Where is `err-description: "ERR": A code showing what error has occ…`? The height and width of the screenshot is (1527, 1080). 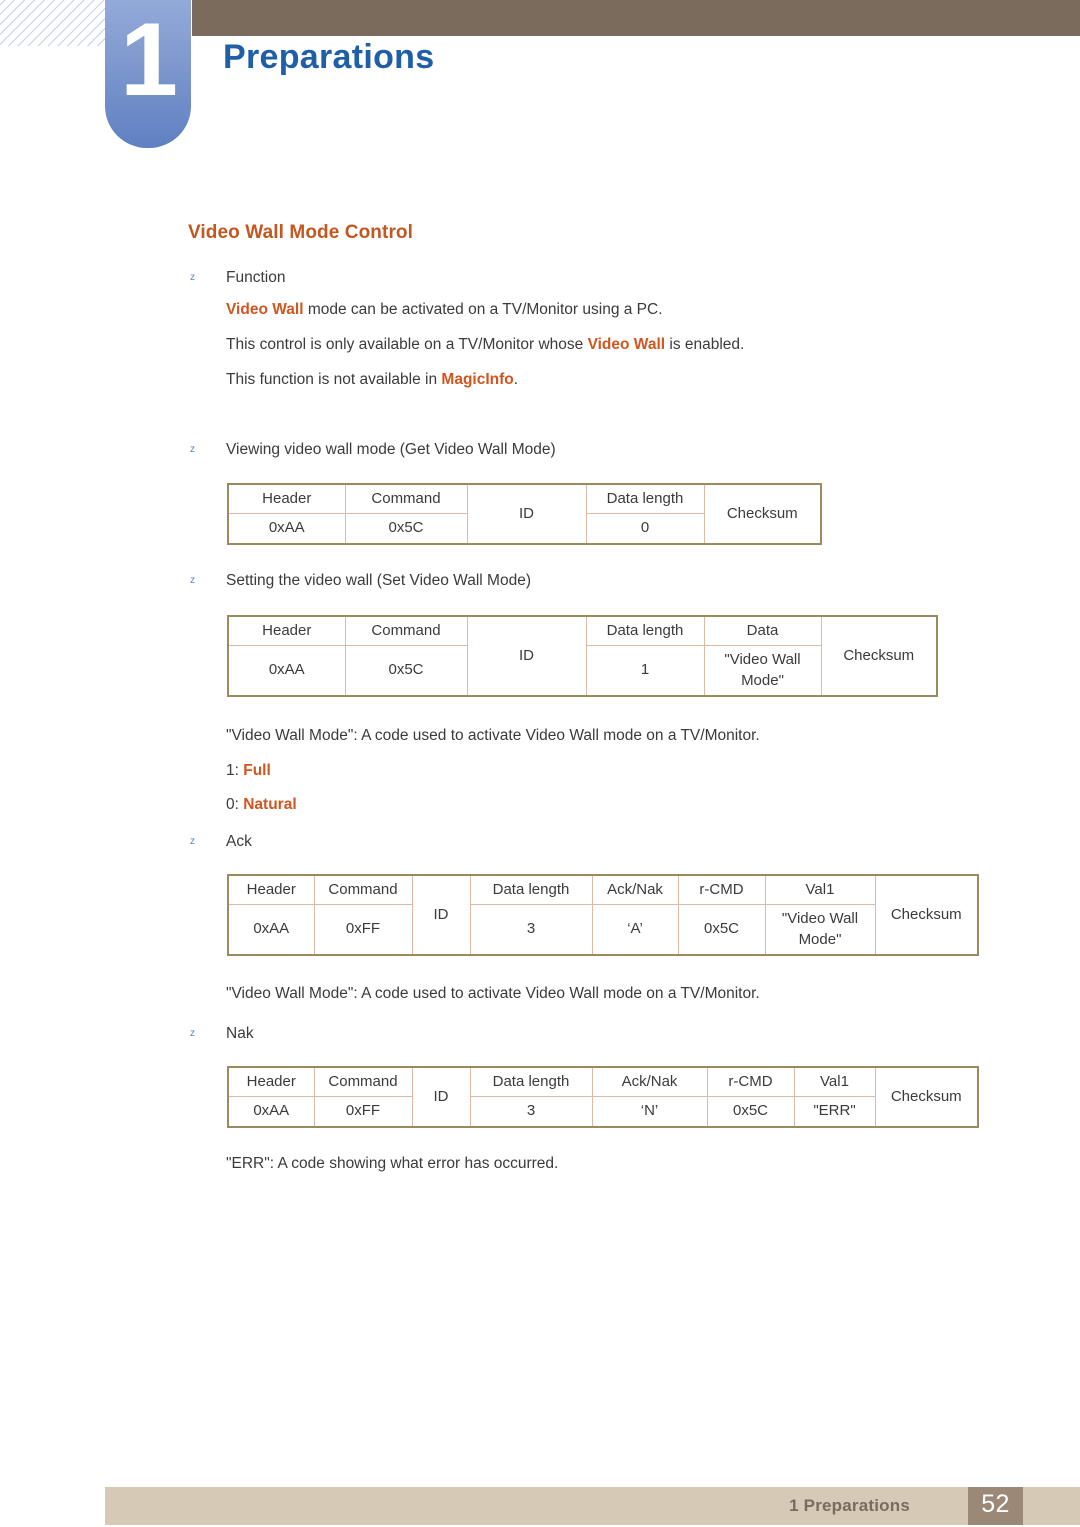
err-description: "ERR": A code showing what error has occ… is located at coordinates (392, 1163).